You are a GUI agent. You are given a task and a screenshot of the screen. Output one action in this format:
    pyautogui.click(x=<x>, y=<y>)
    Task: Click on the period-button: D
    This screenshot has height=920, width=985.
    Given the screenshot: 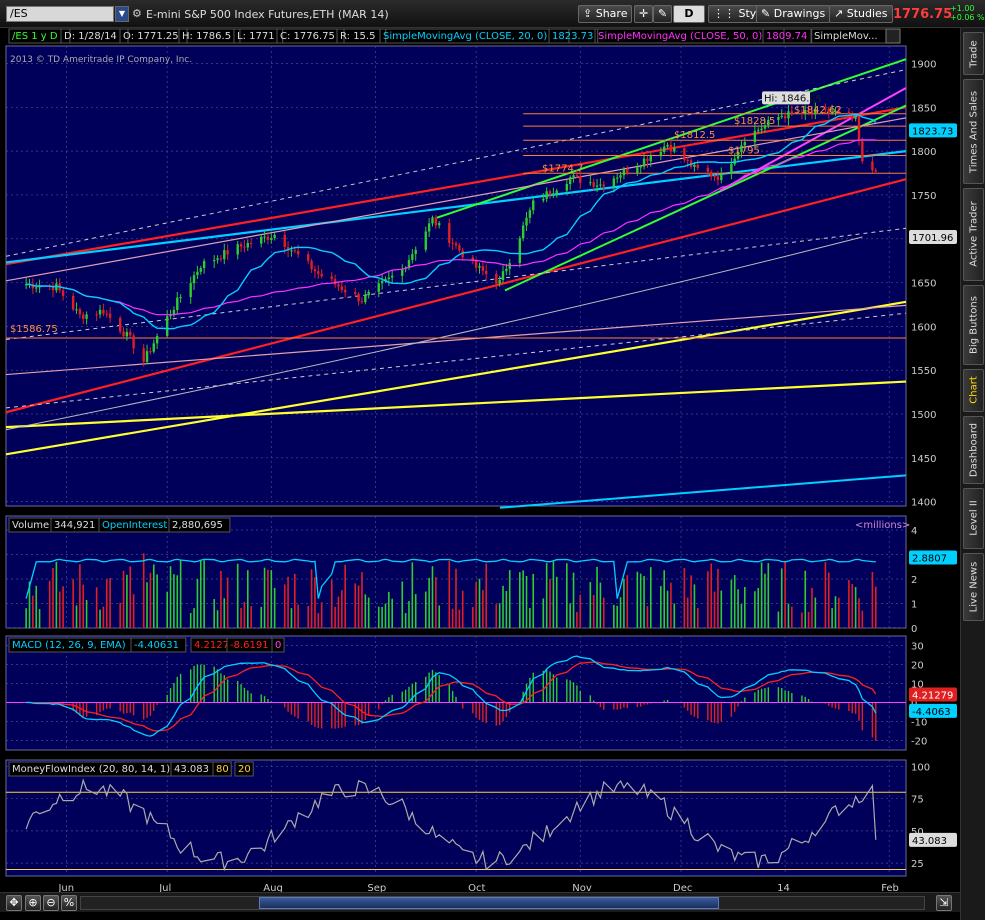 What is the action you would take?
    pyautogui.click(x=689, y=14)
    